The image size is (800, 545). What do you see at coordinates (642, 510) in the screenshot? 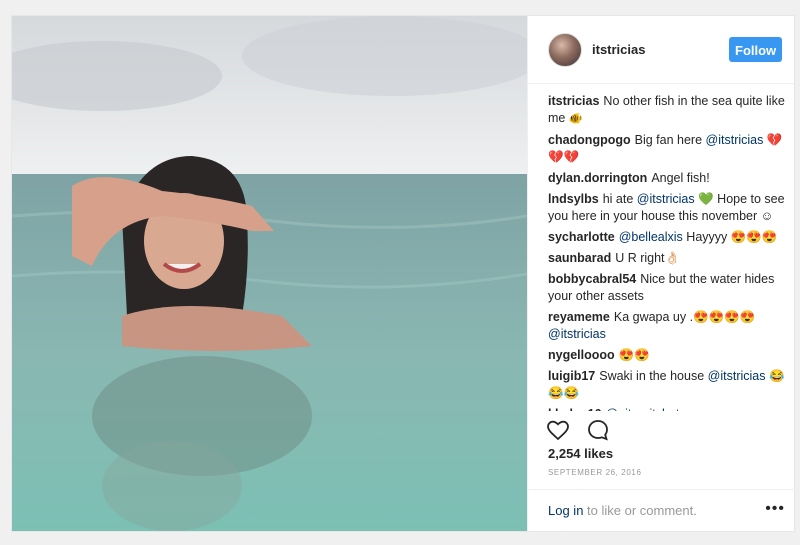
I see `login-prompt-text: to like or comment.` at bounding box center [642, 510].